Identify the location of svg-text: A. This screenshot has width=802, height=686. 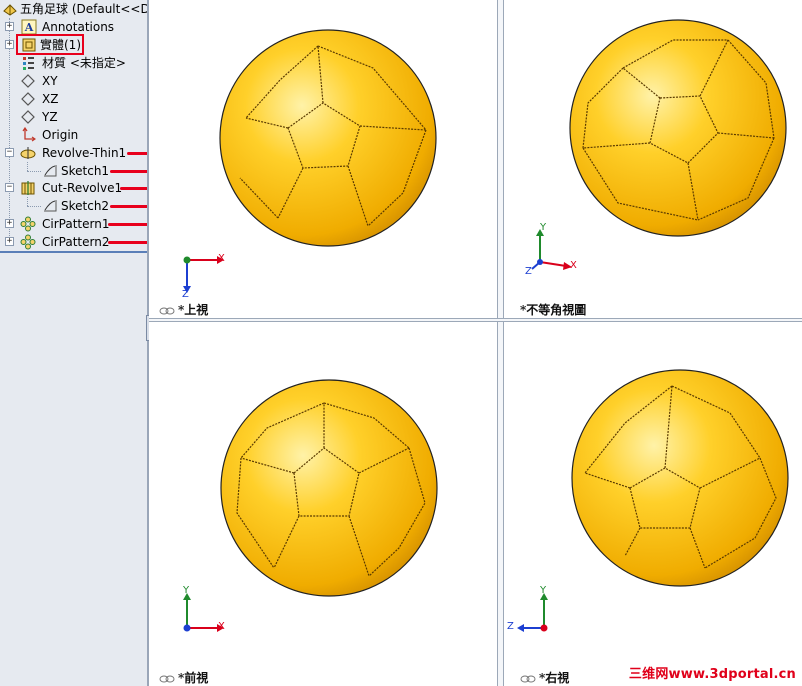
(29, 27).